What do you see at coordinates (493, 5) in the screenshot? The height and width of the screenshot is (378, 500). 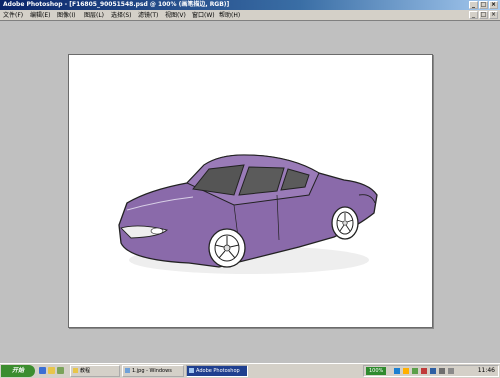 I see `close-button: ×` at bounding box center [493, 5].